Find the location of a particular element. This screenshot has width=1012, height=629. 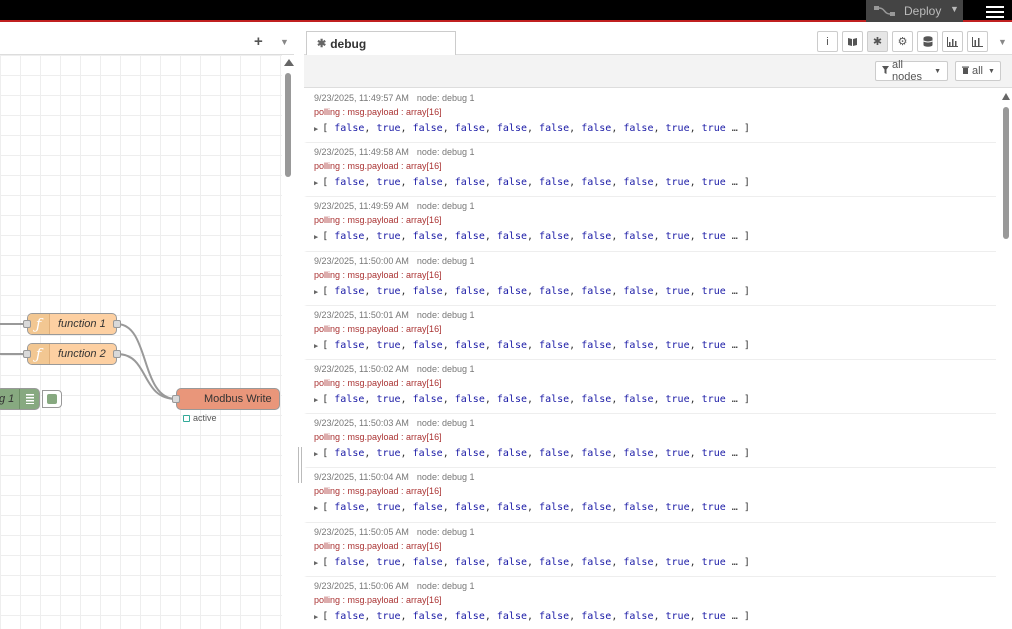

workspace-menu-caret: ▼ is located at coordinates (284, 42).